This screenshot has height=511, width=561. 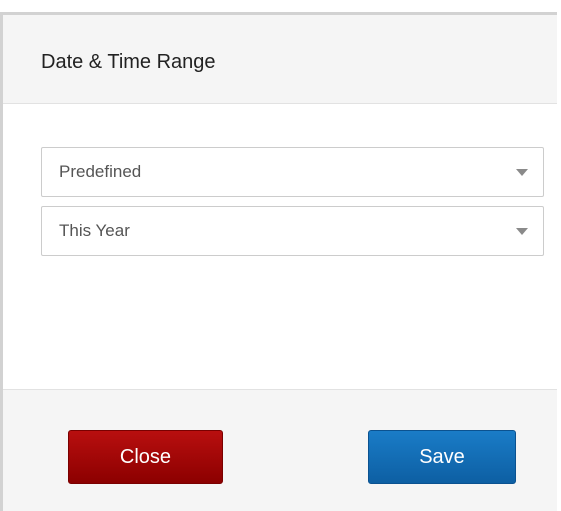 What do you see at coordinates (94, 230) in the screenshot?
I see `range-select-value: This Year` at bounding box center [94, 230].